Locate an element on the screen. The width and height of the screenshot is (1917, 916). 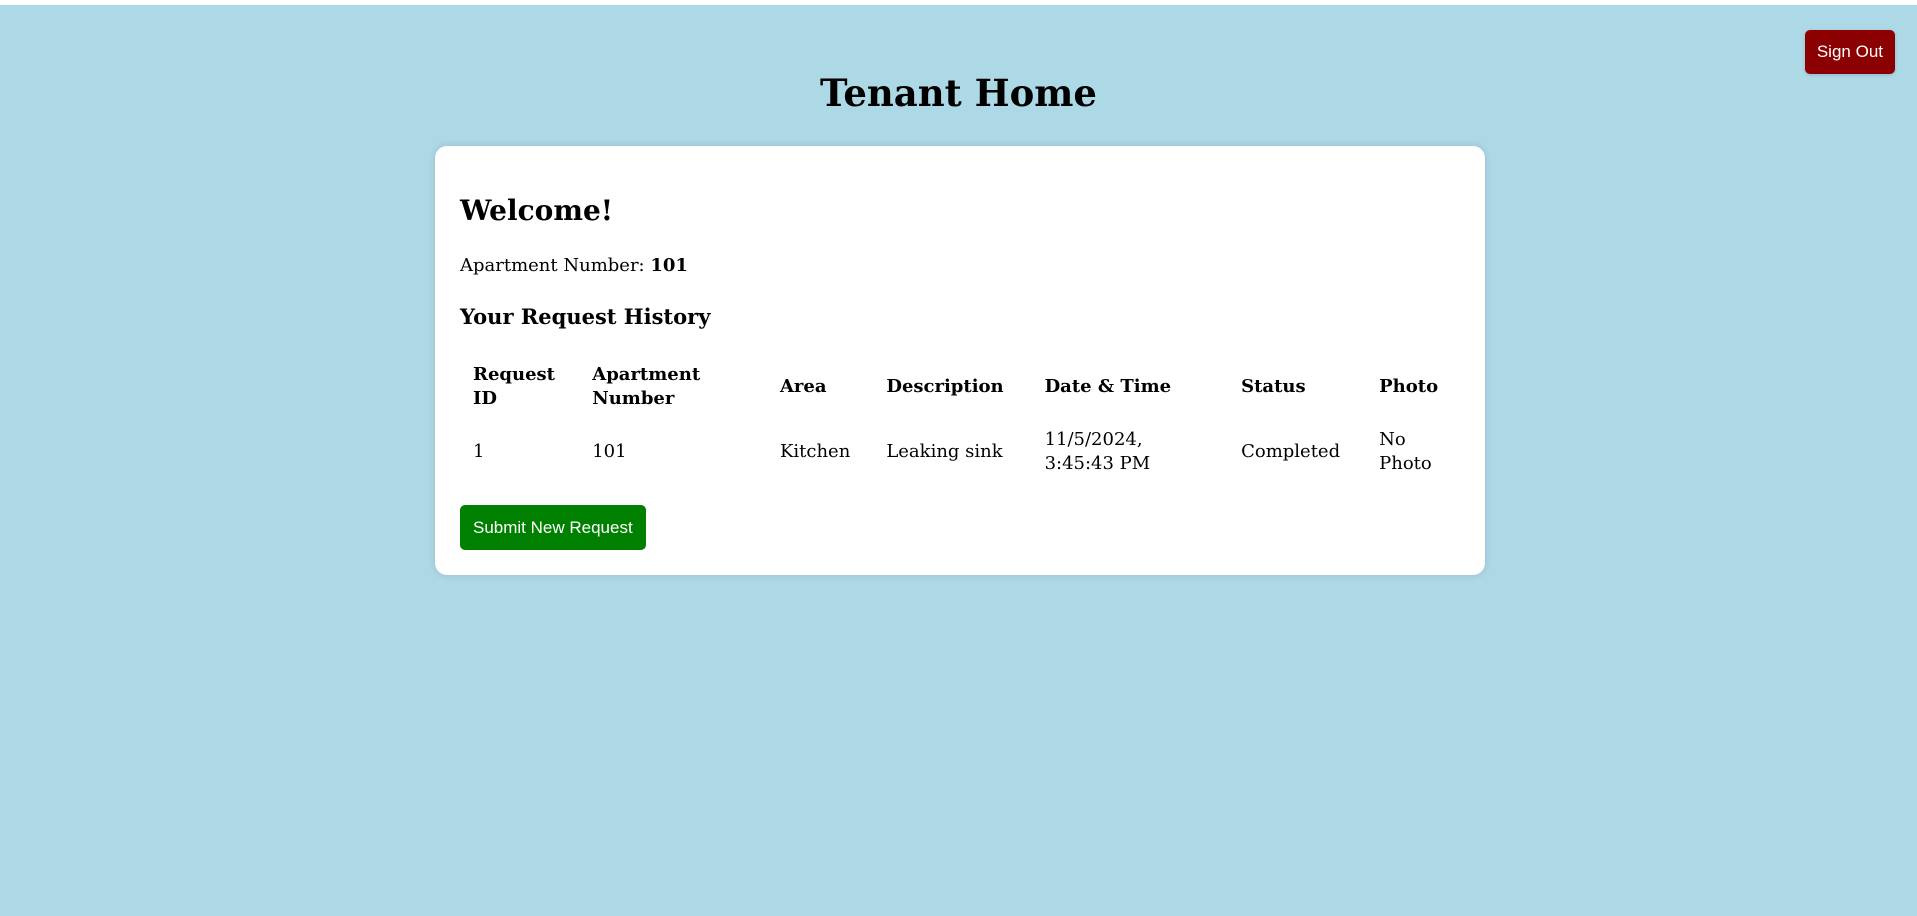
welcome-heading: Welcome! is located at coordinates (537, 210).